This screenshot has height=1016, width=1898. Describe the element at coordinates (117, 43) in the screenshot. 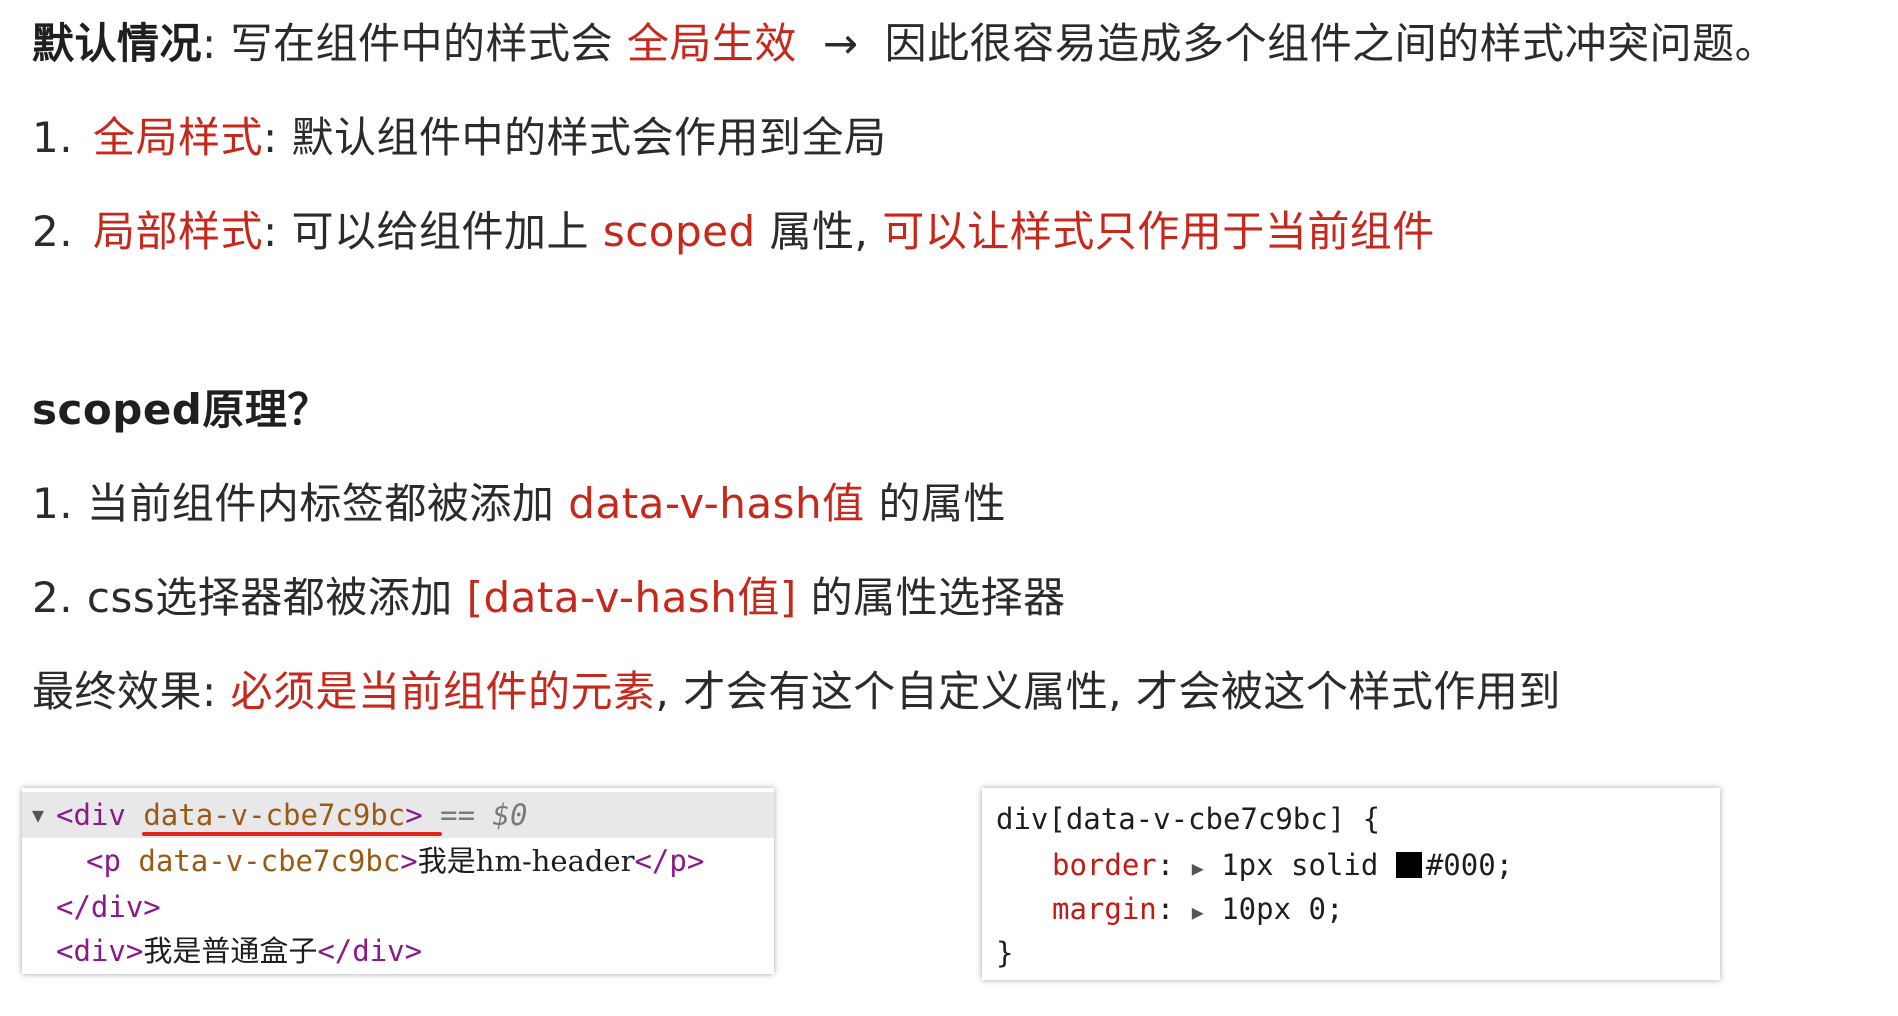

I see `intro-label: 默认情况` at that location.